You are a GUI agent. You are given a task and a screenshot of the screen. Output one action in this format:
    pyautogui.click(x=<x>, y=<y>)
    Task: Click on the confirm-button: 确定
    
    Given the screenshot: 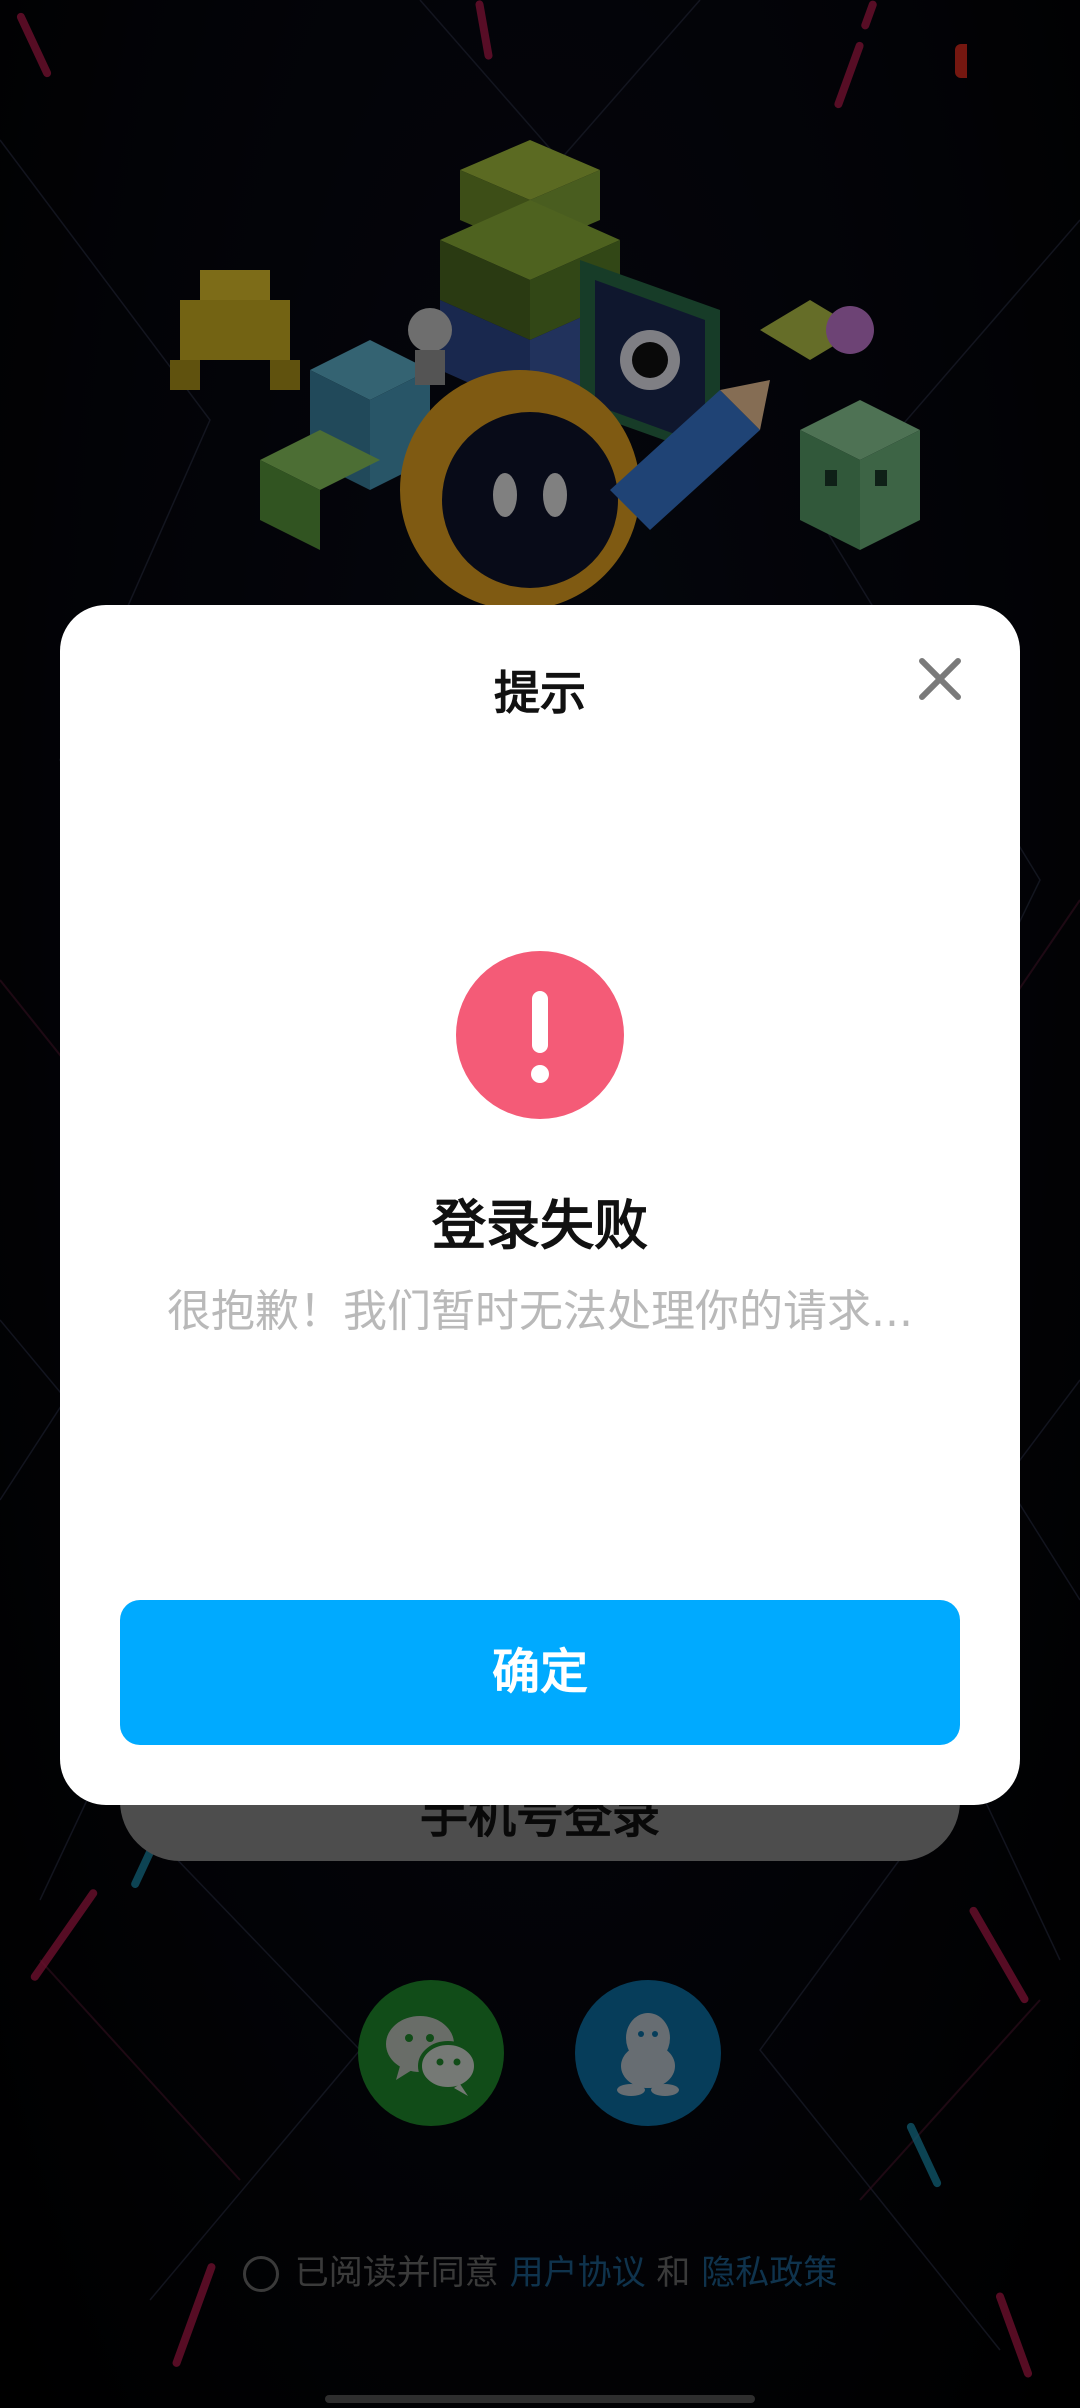 What is the action you would take?
    pyautogui.click(x=540, y=1672)
    